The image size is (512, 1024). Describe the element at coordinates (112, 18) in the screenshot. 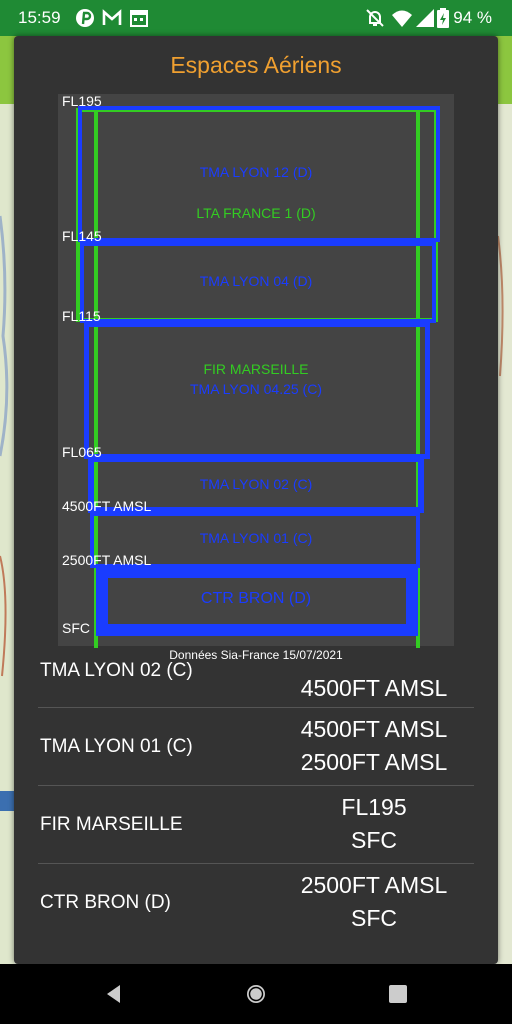

I see `gmail-icon` at that location.